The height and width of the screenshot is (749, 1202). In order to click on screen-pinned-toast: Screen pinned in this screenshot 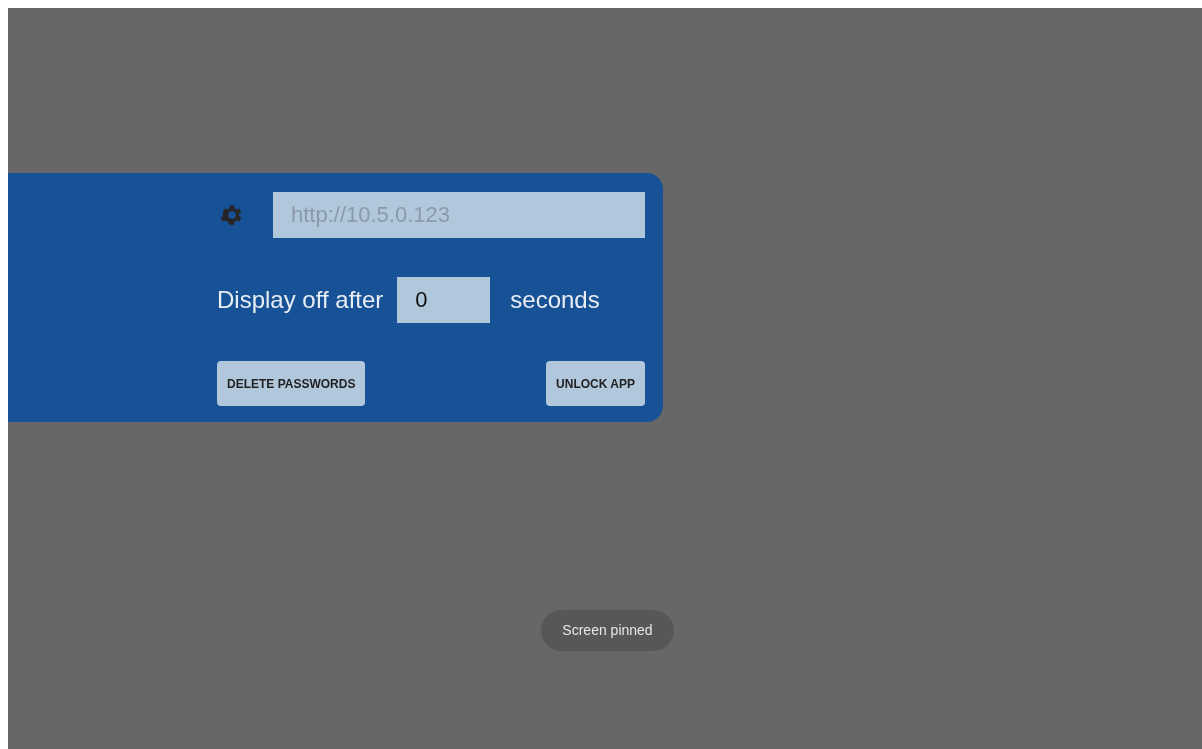, I will do `click(607, 630)`.